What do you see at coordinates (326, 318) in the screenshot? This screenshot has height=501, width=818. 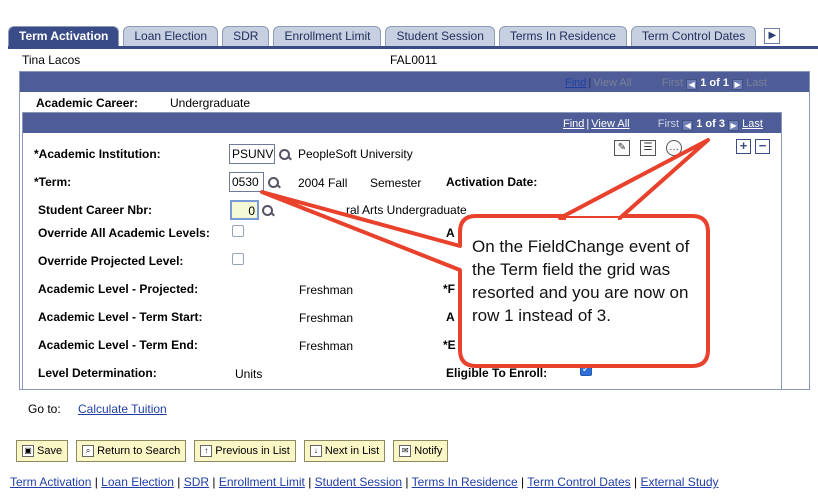 I see `level-term-start-value: Freshman` at bounding box center [326, 318].